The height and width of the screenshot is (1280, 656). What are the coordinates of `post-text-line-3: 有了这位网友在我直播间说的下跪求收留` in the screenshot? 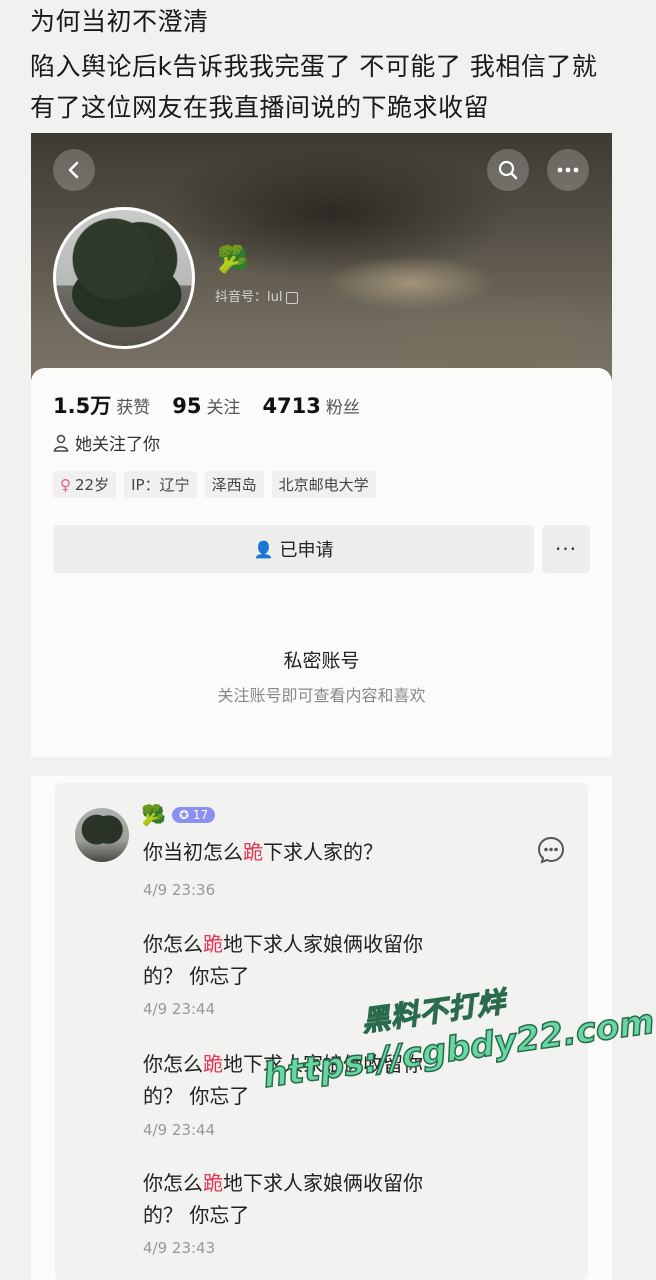 It's located at (260, 107).